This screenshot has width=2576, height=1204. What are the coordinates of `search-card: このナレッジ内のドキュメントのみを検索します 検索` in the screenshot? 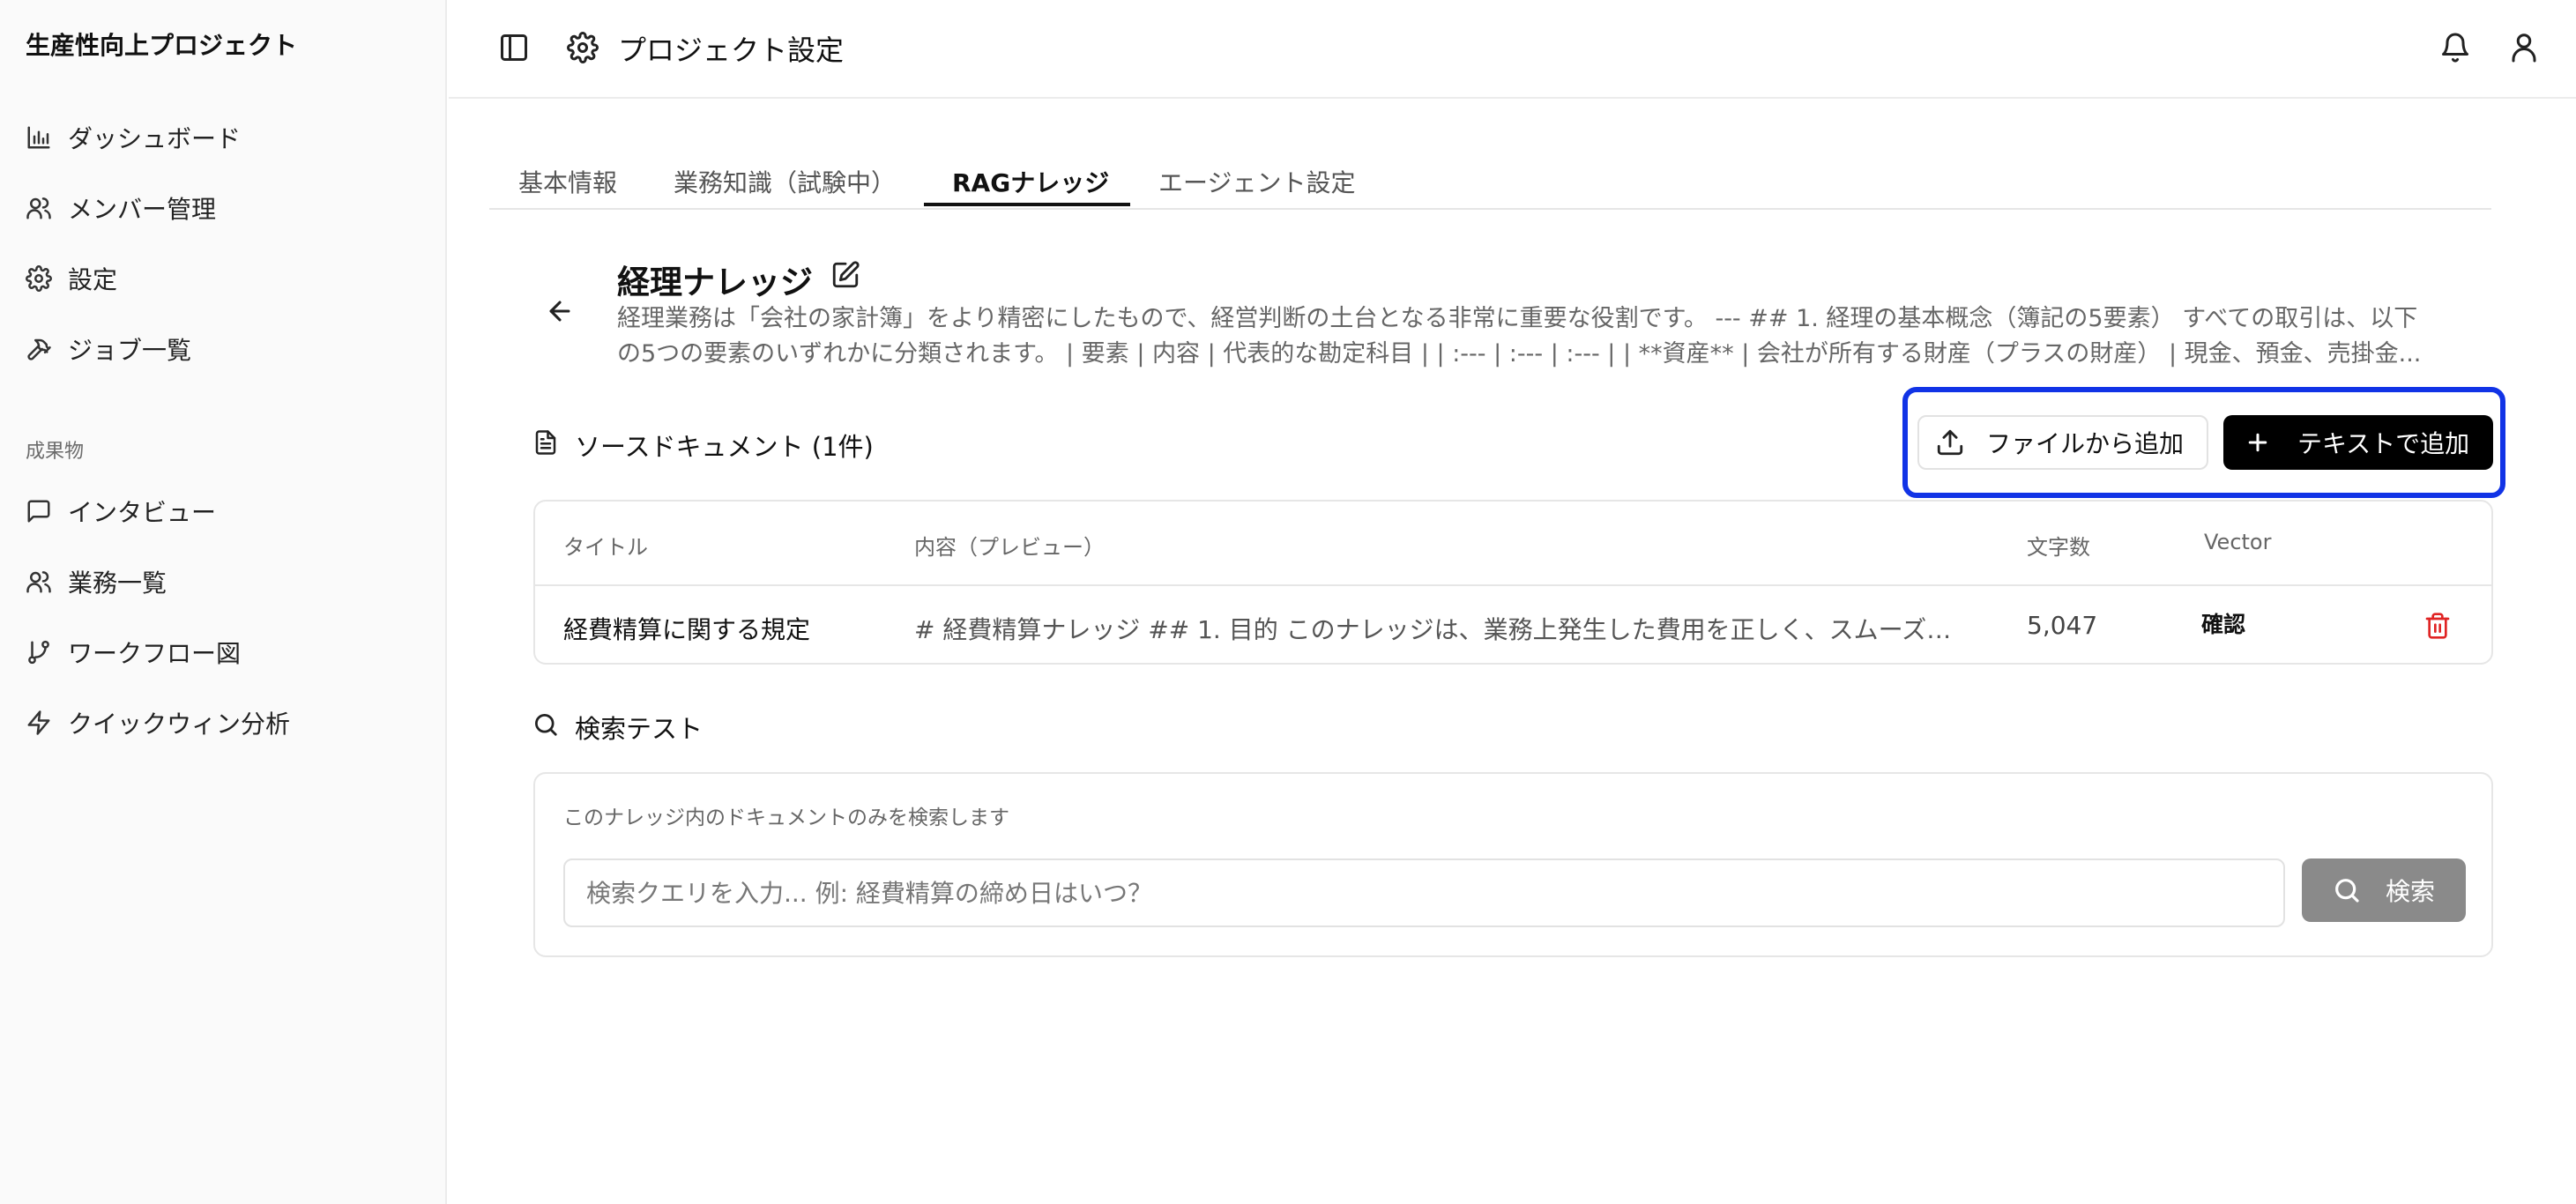 It's located at (1513, 864).